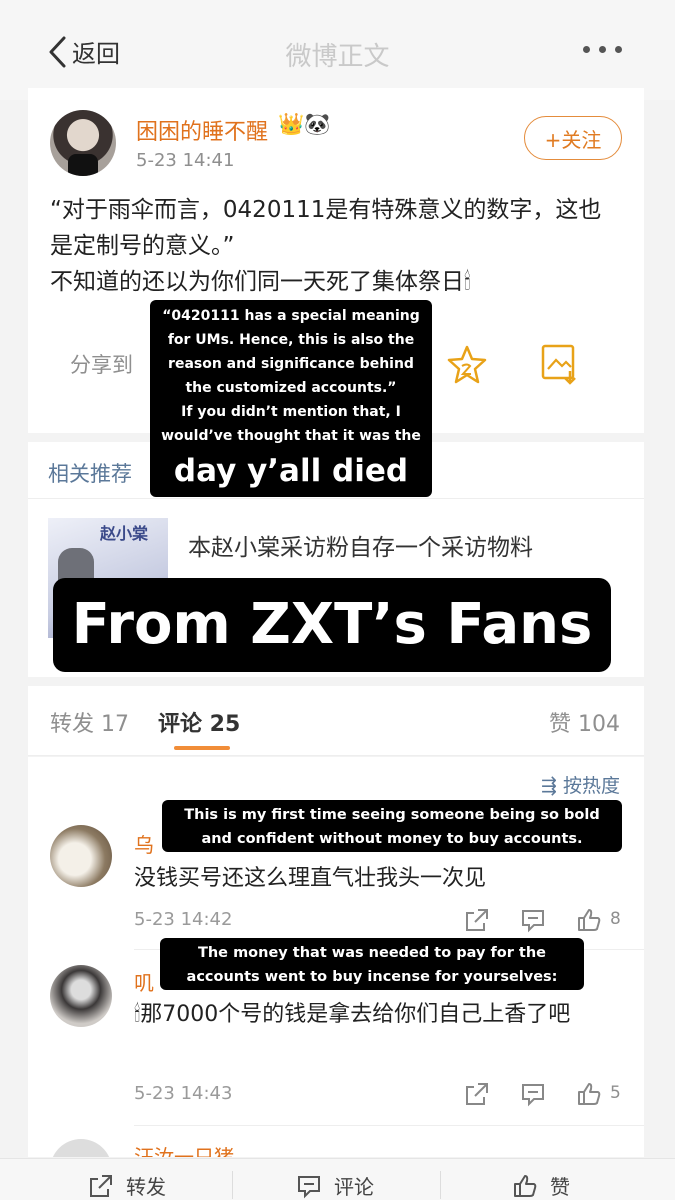  What do you see at coordinates (291, 471) in the screenshot?
I see `caption-emphasis: day y’all died` at bounding box center [291, 471].